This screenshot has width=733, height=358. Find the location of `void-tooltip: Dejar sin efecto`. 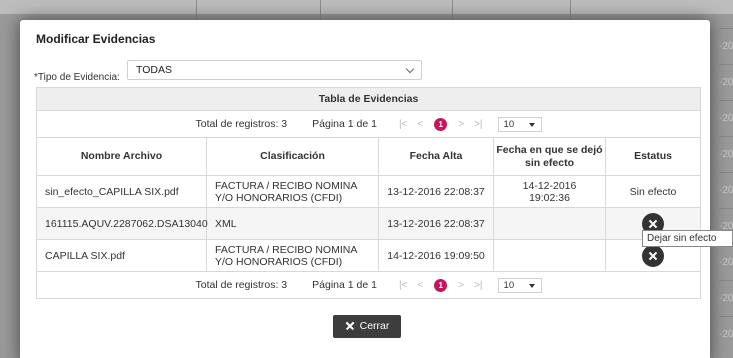

void-tooltip: Dejar sin efecto is located at coordinates (687, 238).